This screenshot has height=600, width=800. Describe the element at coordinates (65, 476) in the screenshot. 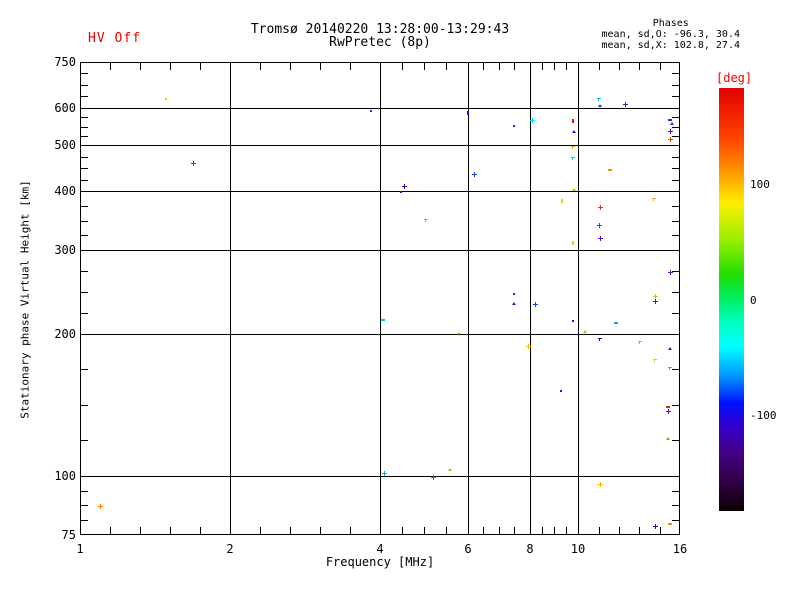

I see `y-axis-tick-label: 100` at that location.